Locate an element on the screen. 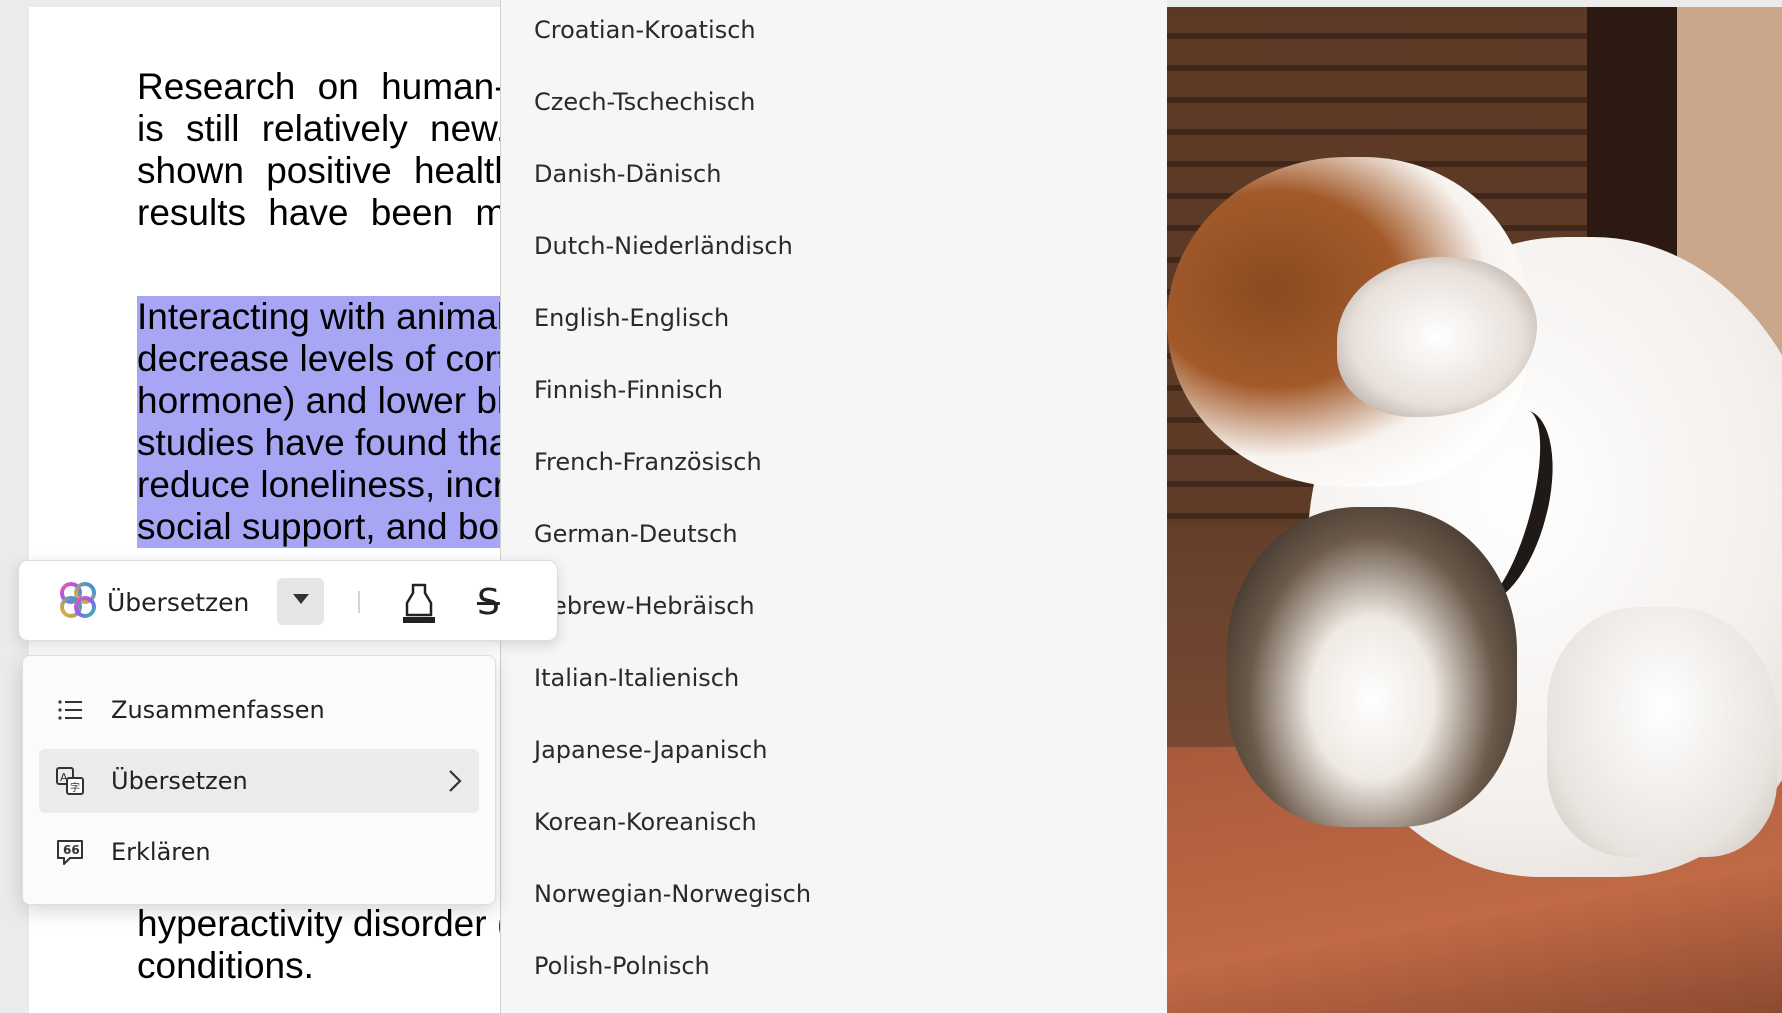 Image resolution: width=1782 pixels, height=1013 pixels. language-item-french: French-Französisch is located at coordinates (834, 462).